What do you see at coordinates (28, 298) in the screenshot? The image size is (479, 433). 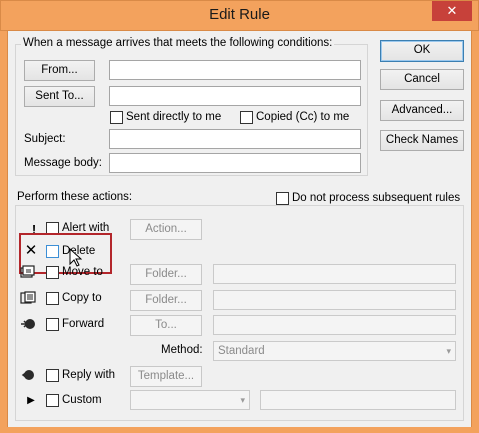 I see `copy-folder-icon` at bounding box center [28, 298].